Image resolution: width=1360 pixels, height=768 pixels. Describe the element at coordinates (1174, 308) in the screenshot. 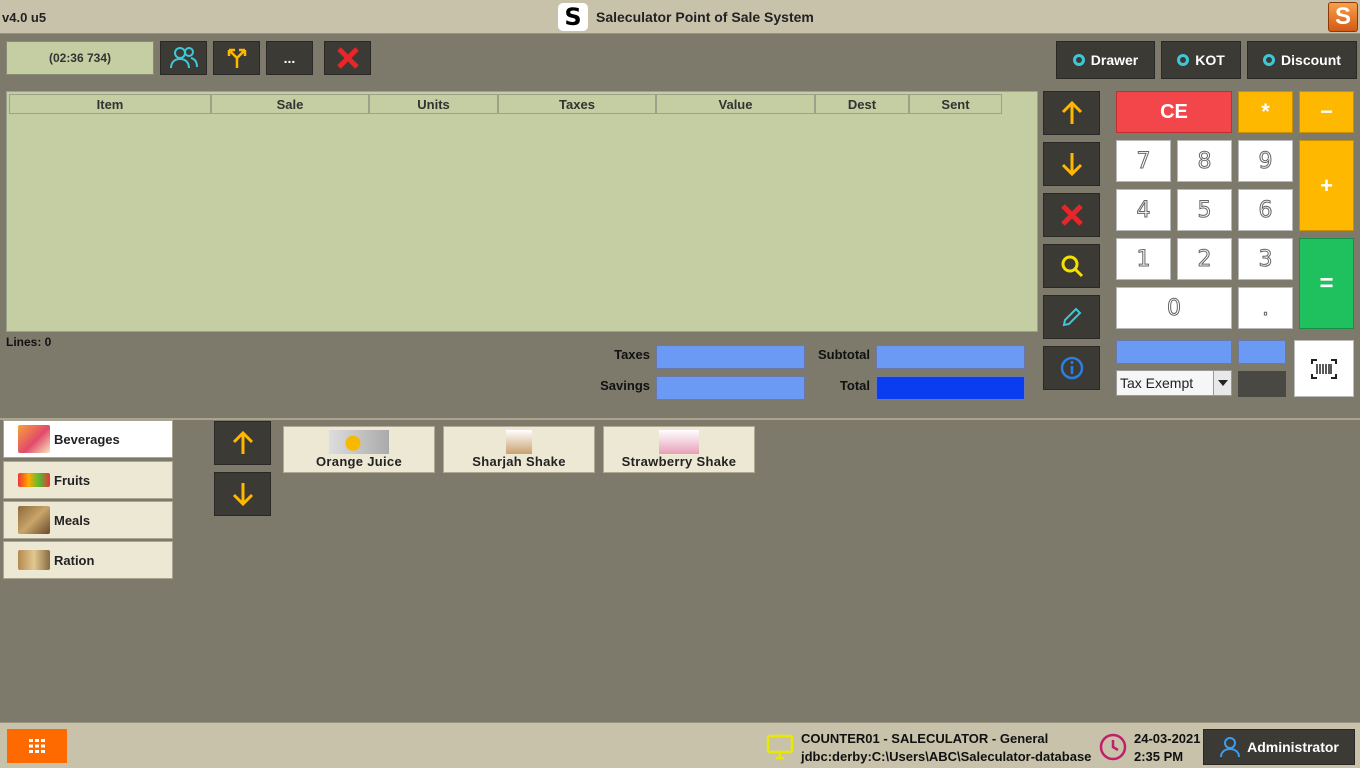

I see `digit-0-button: 0` at that location.